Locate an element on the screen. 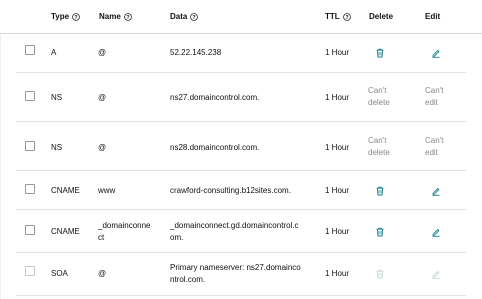  record-name: www is located at coordinates (107, 190).